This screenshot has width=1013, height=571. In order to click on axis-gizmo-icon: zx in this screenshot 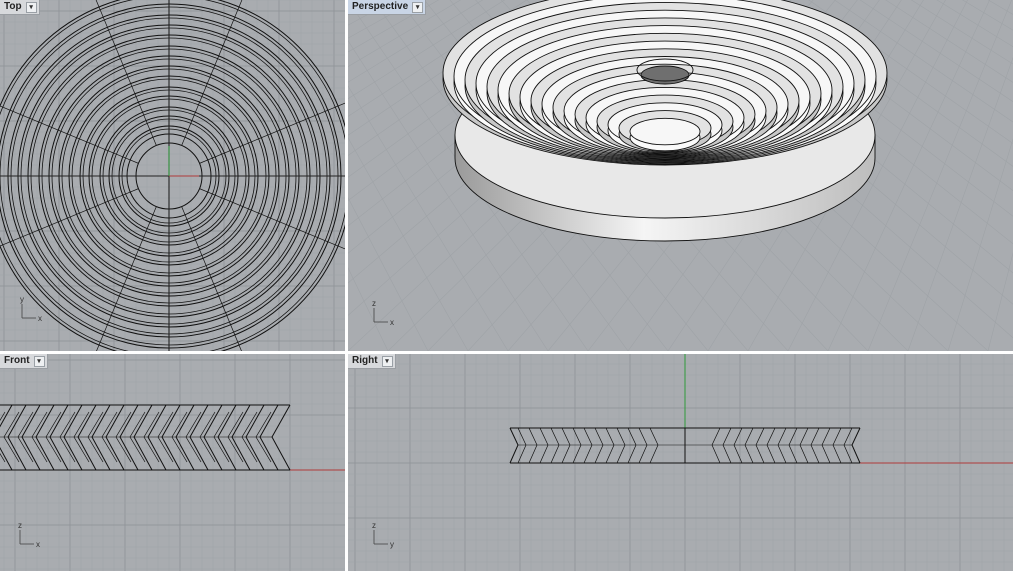, I will do `click(383, 313)`.